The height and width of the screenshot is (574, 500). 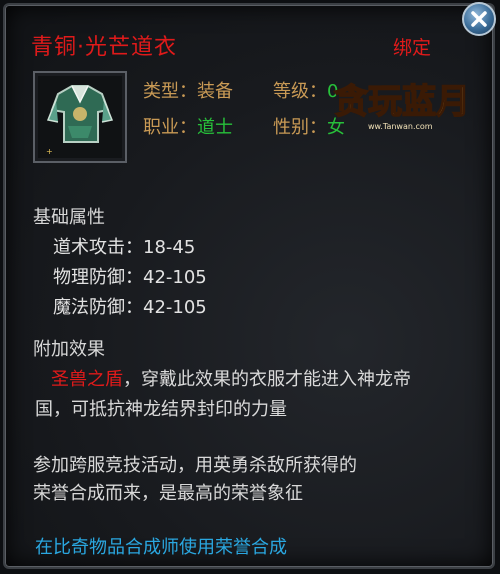 I want to click on level-label: 等级：, so click(x=300, y=91).